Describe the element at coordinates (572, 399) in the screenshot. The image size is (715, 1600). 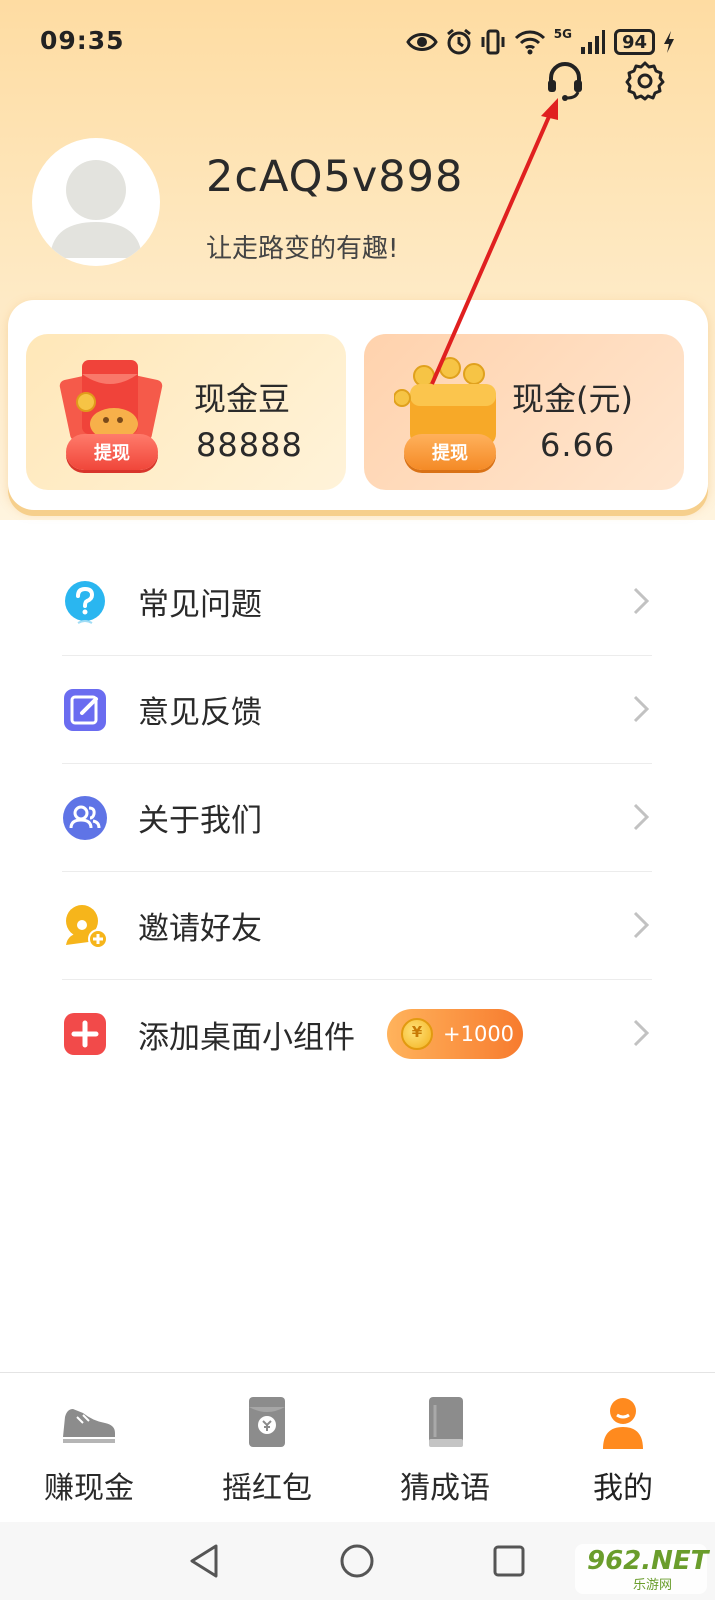
I see `cash-title: 现金(元)` at that location.